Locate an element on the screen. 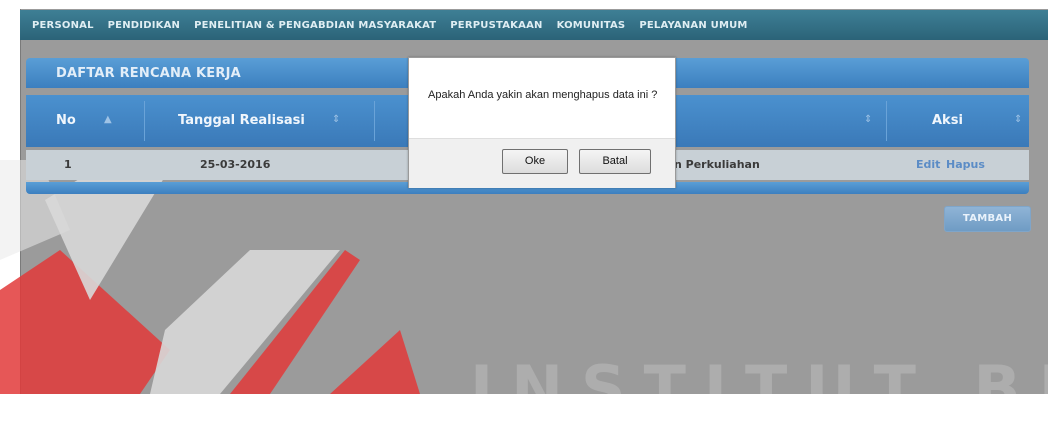 Image resolution: width=1048 pixels, height=425 pixels. edit-link: Edit is located at coordinates (928, 164).